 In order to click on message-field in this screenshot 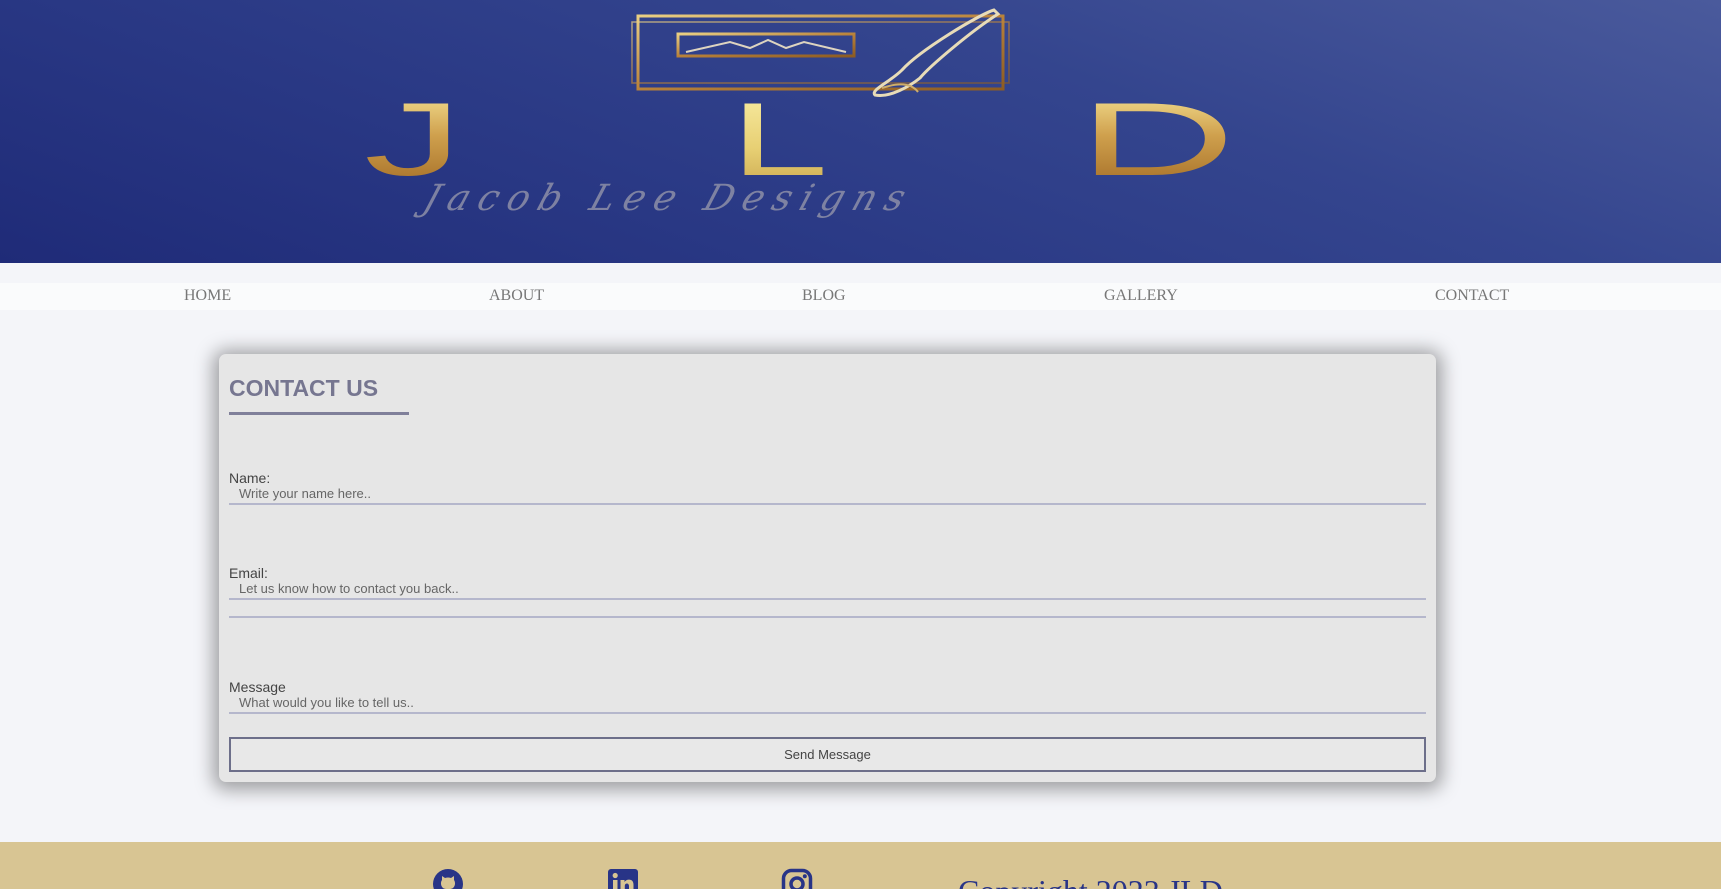, I will do `click(827, 704)`.